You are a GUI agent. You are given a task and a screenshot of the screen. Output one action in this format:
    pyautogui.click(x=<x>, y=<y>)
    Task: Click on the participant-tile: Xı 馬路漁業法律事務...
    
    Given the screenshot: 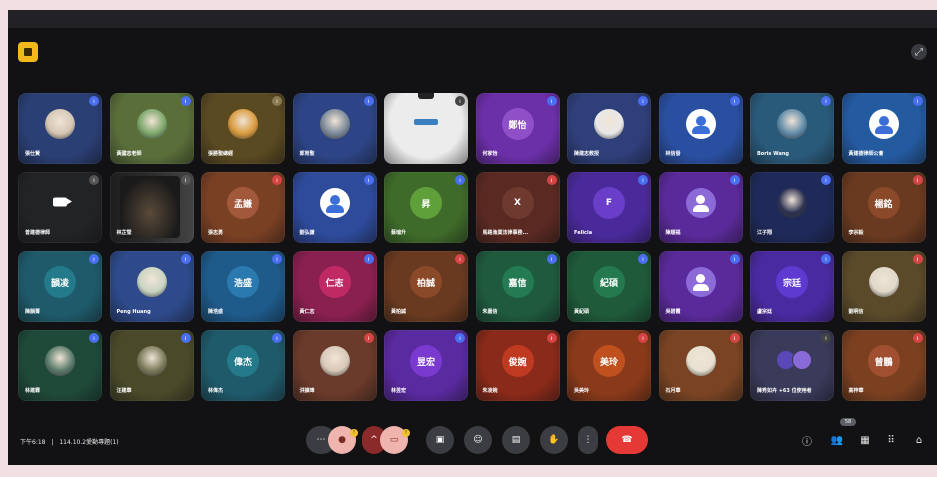 What is the action you would take?
    pyautogui.click(x=517, y=207)
    